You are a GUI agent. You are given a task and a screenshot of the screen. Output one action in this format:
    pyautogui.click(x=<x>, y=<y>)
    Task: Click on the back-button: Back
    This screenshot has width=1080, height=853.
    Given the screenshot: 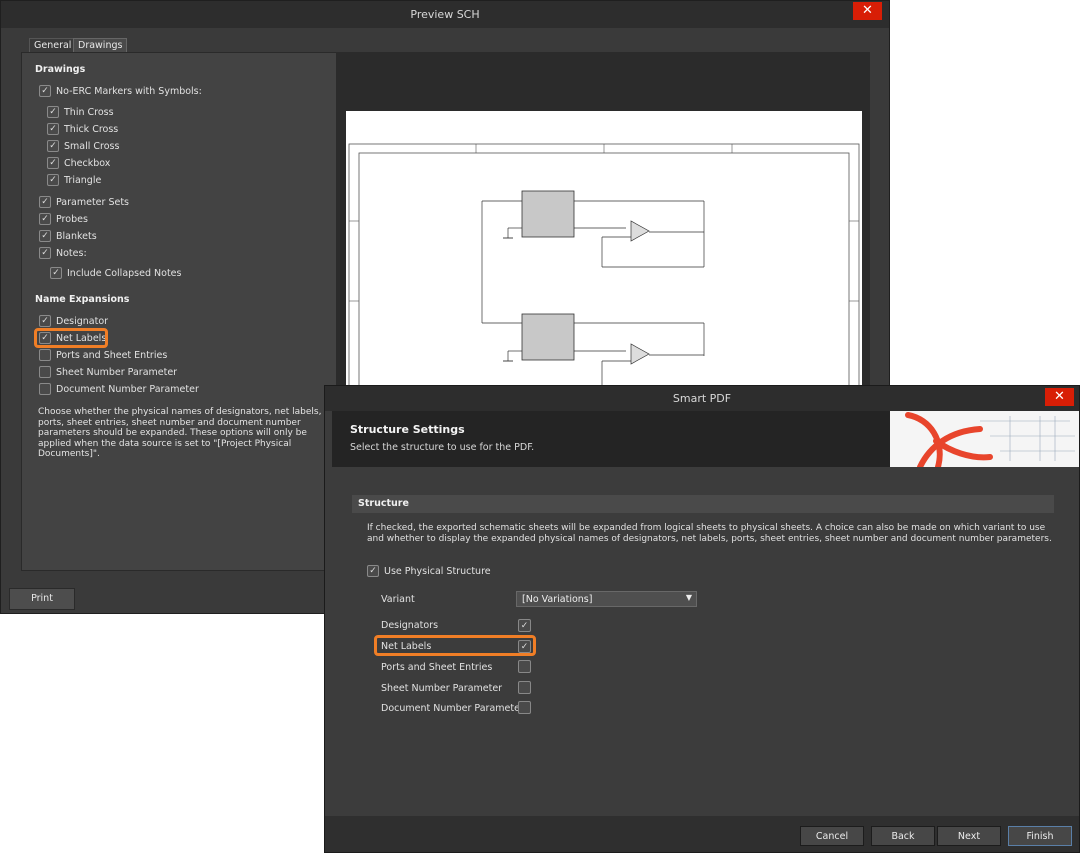 What is the action you would take?
    pyautogui.click(x=903, y=836)
    